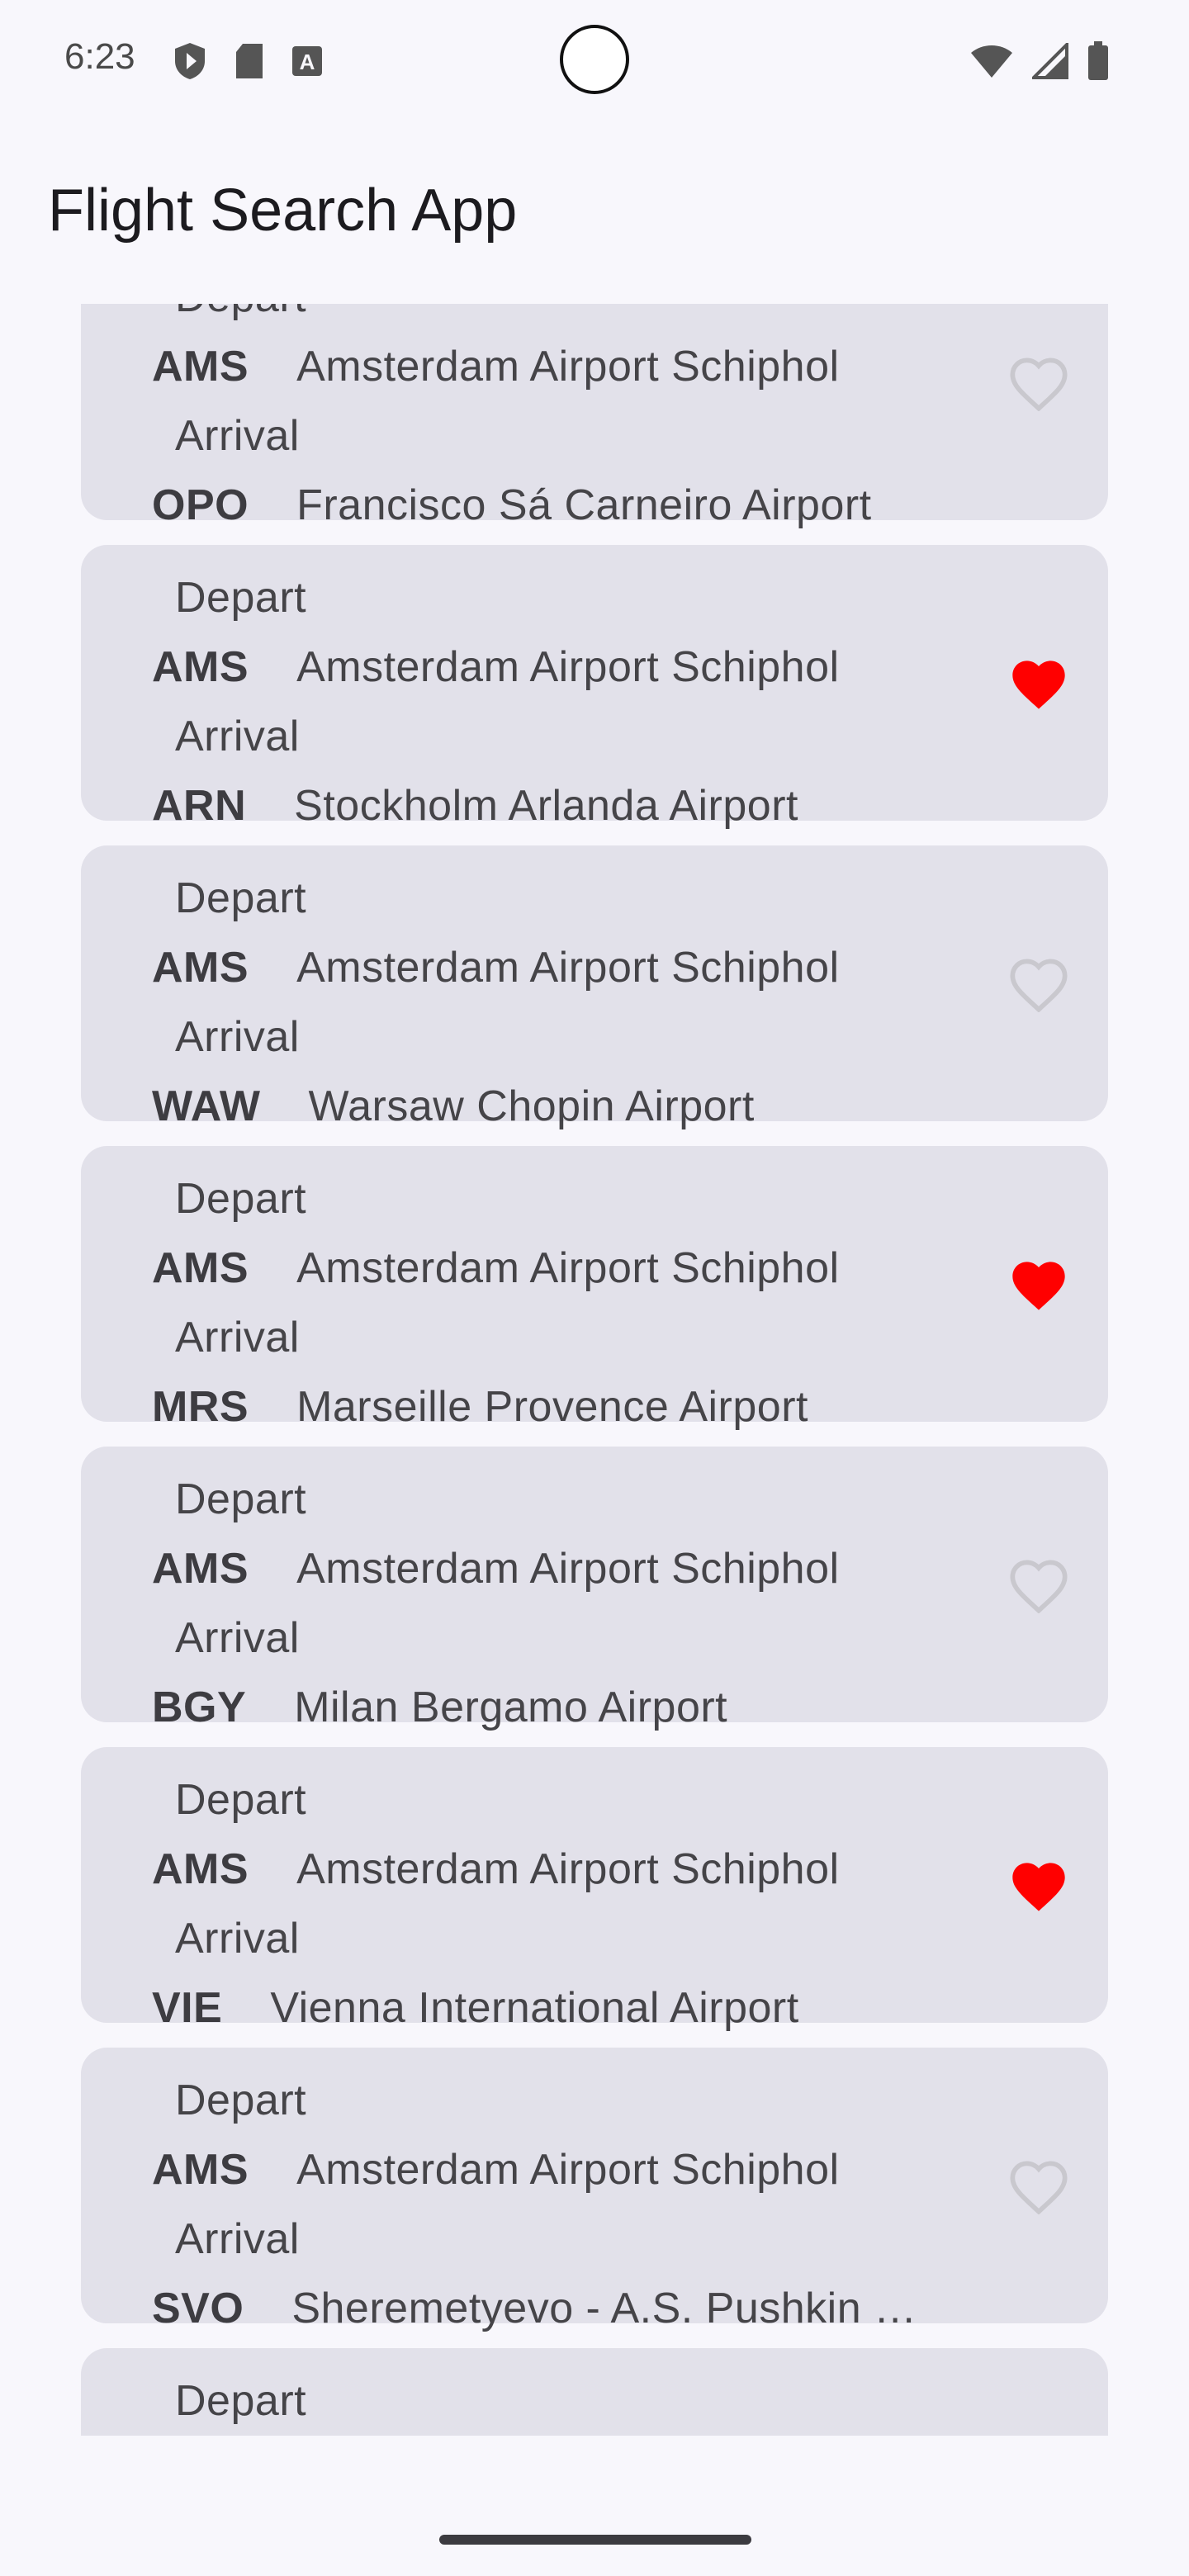 This screenshot has width=1189, height=2576. I want to click on arrival-row: ARN Stockholm Arlanda Airport, so click(475, 806).